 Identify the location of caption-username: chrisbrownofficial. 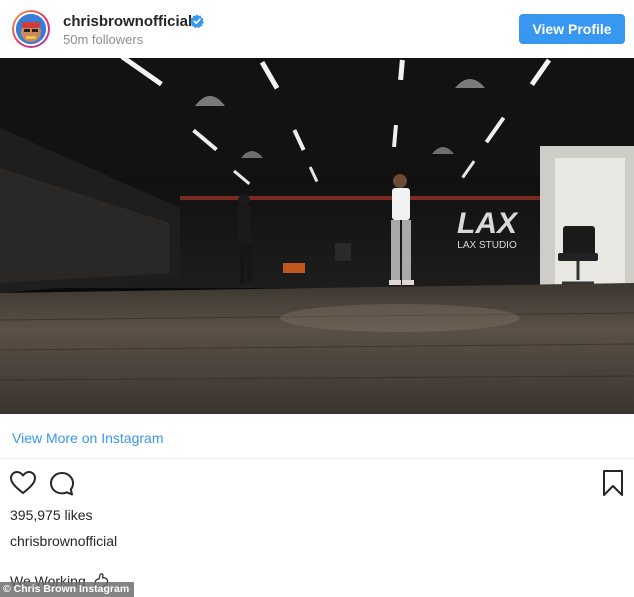
(63, 541).